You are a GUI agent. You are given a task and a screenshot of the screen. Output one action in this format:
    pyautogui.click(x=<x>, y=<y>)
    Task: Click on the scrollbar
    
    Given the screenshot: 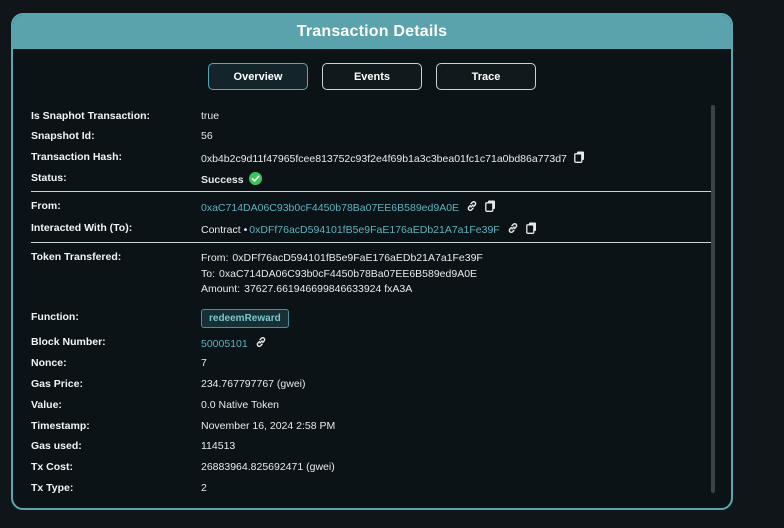 What is the action you would take?
    pyautogui.click(x=713, y=299)
    